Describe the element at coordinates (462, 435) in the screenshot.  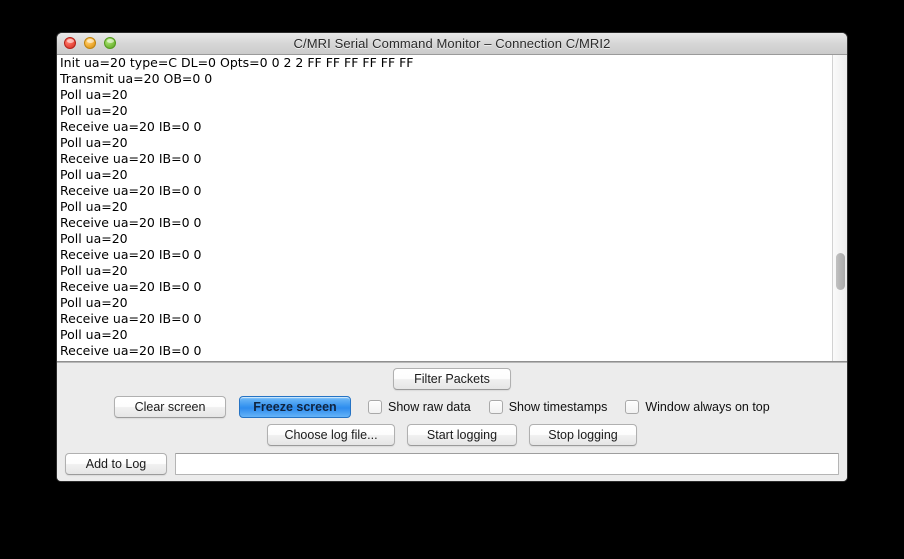
I see `start-logging-button: Start logging` at that location.